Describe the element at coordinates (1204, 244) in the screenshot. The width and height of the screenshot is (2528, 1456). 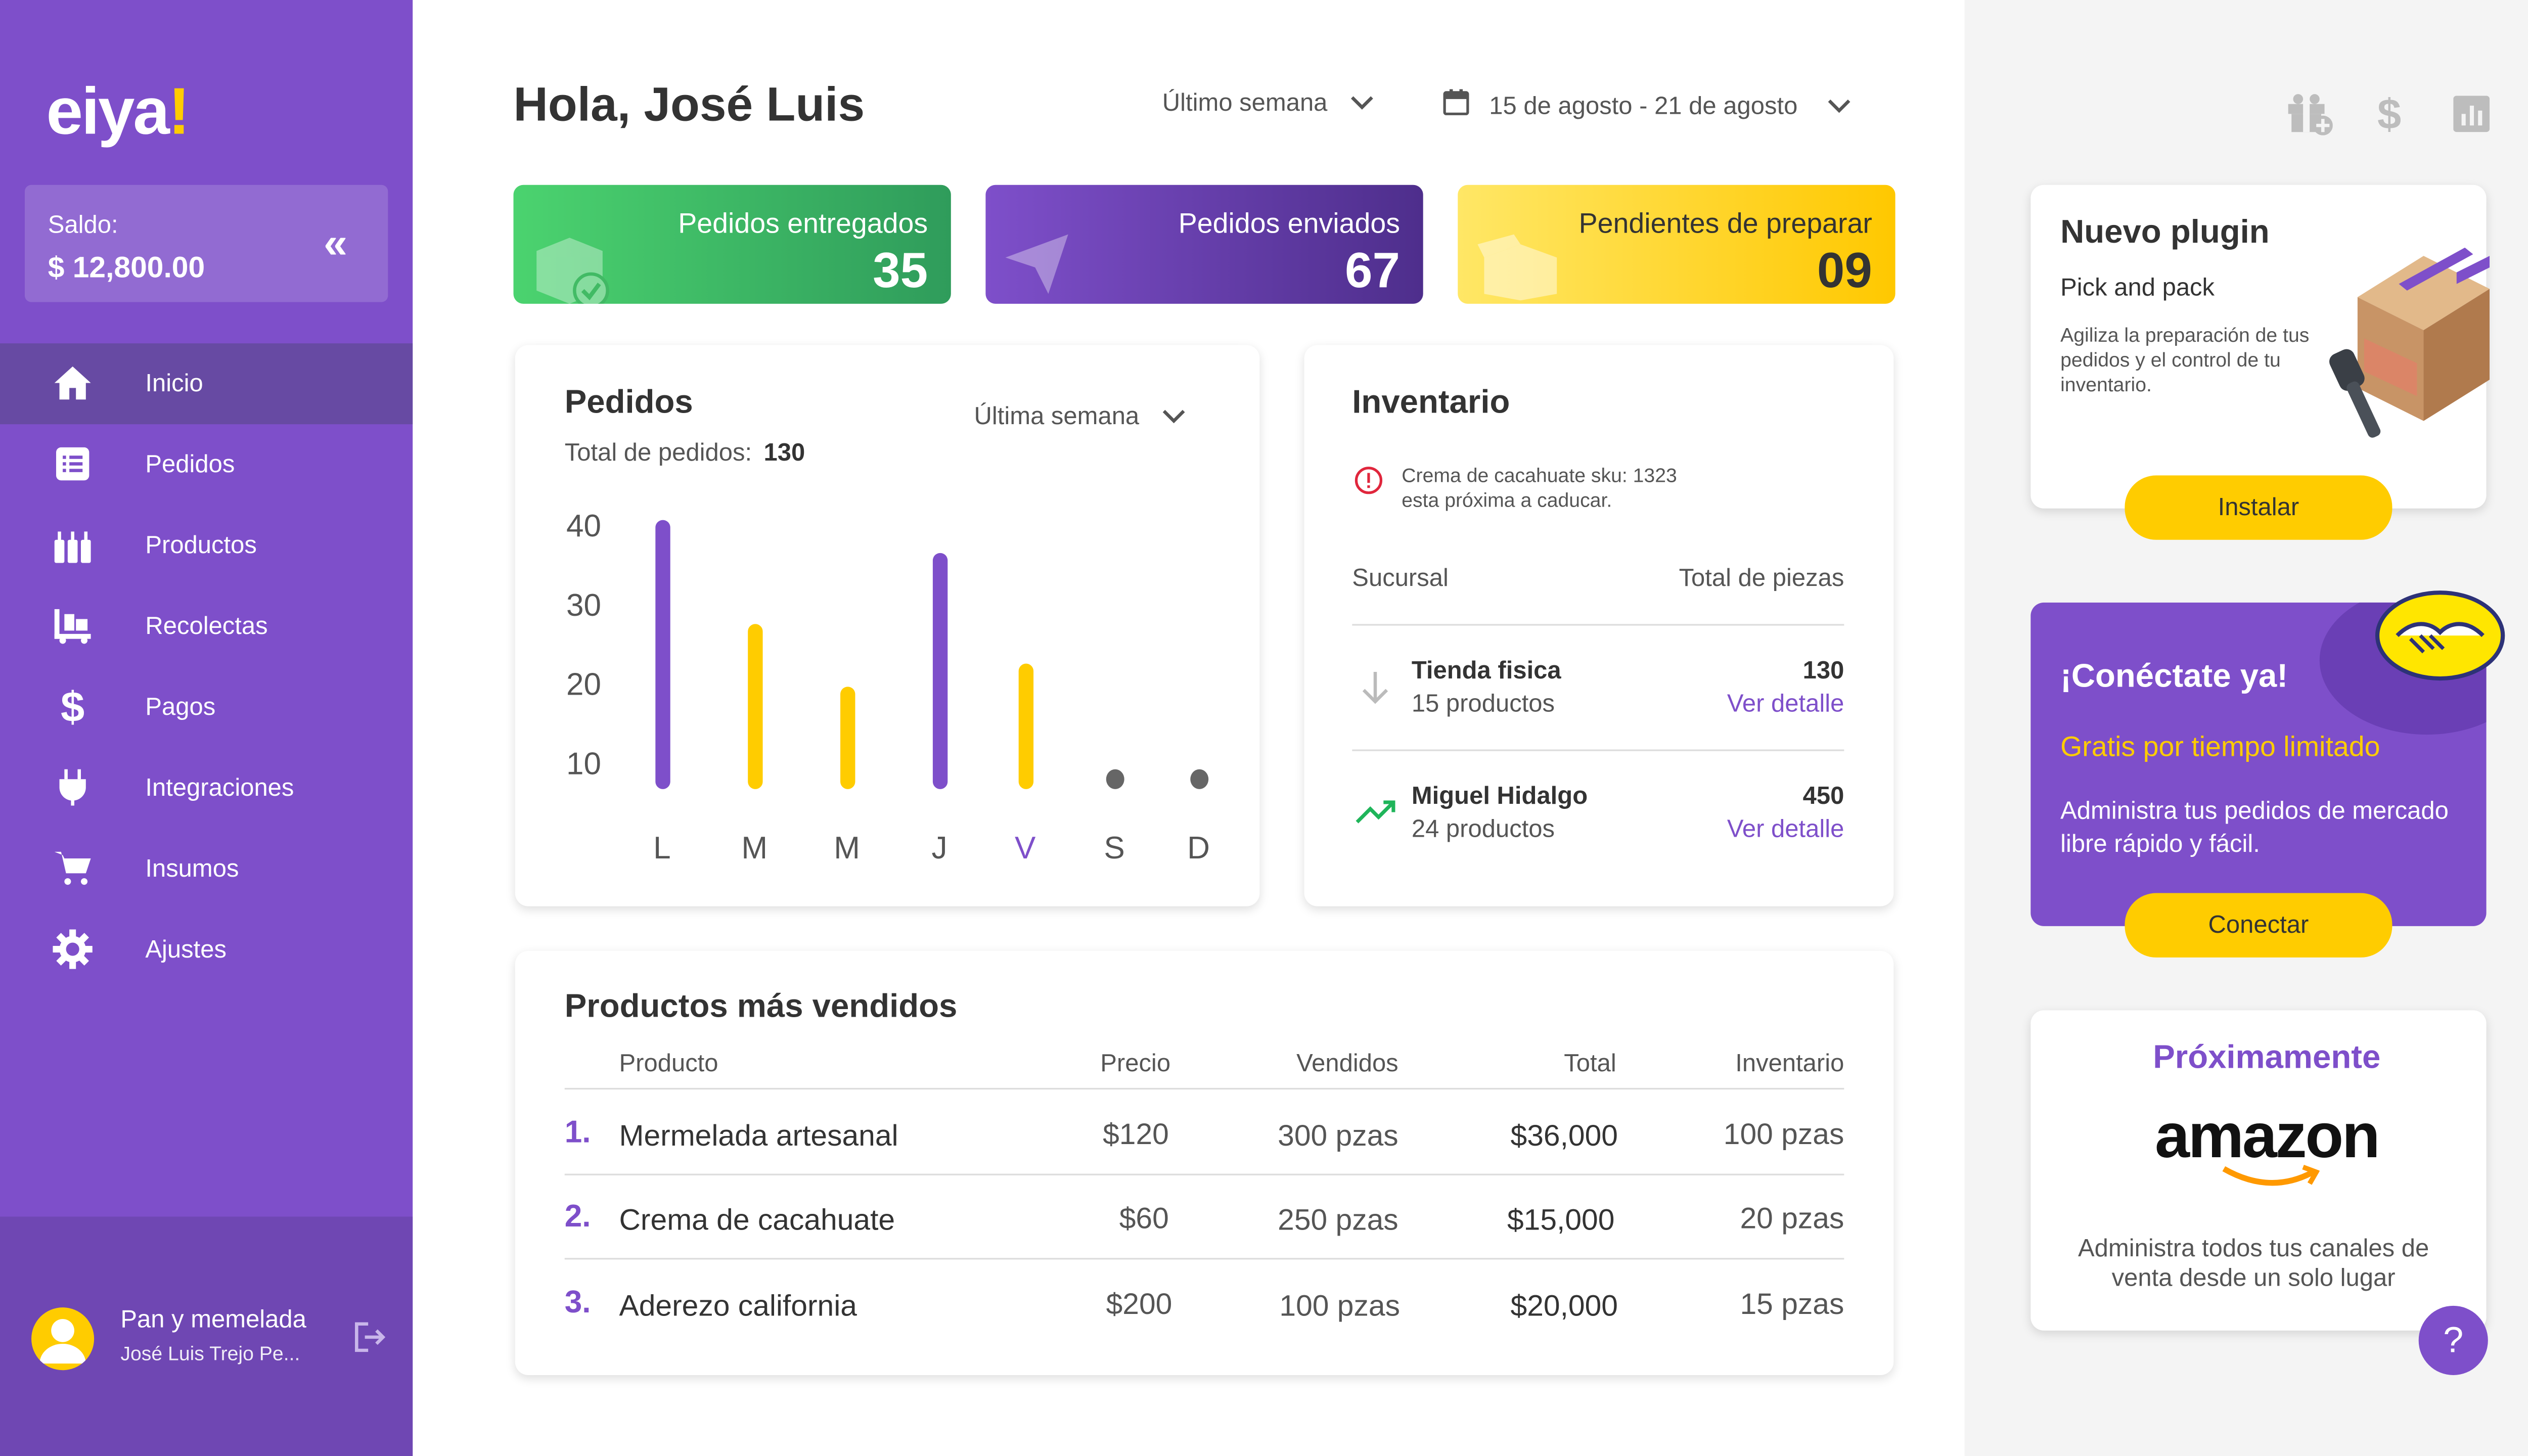
I see `stat-card-sent: Pedidos enviados 67` at that location.